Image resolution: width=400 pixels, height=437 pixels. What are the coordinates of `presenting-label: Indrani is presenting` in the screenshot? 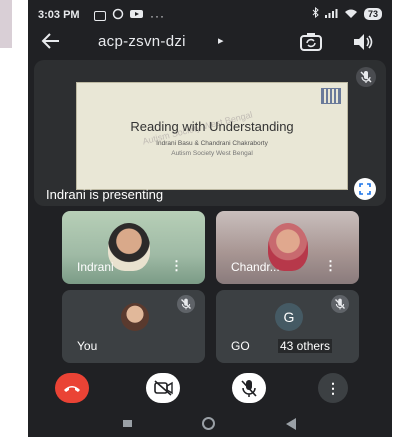 It's located at (105, 194).